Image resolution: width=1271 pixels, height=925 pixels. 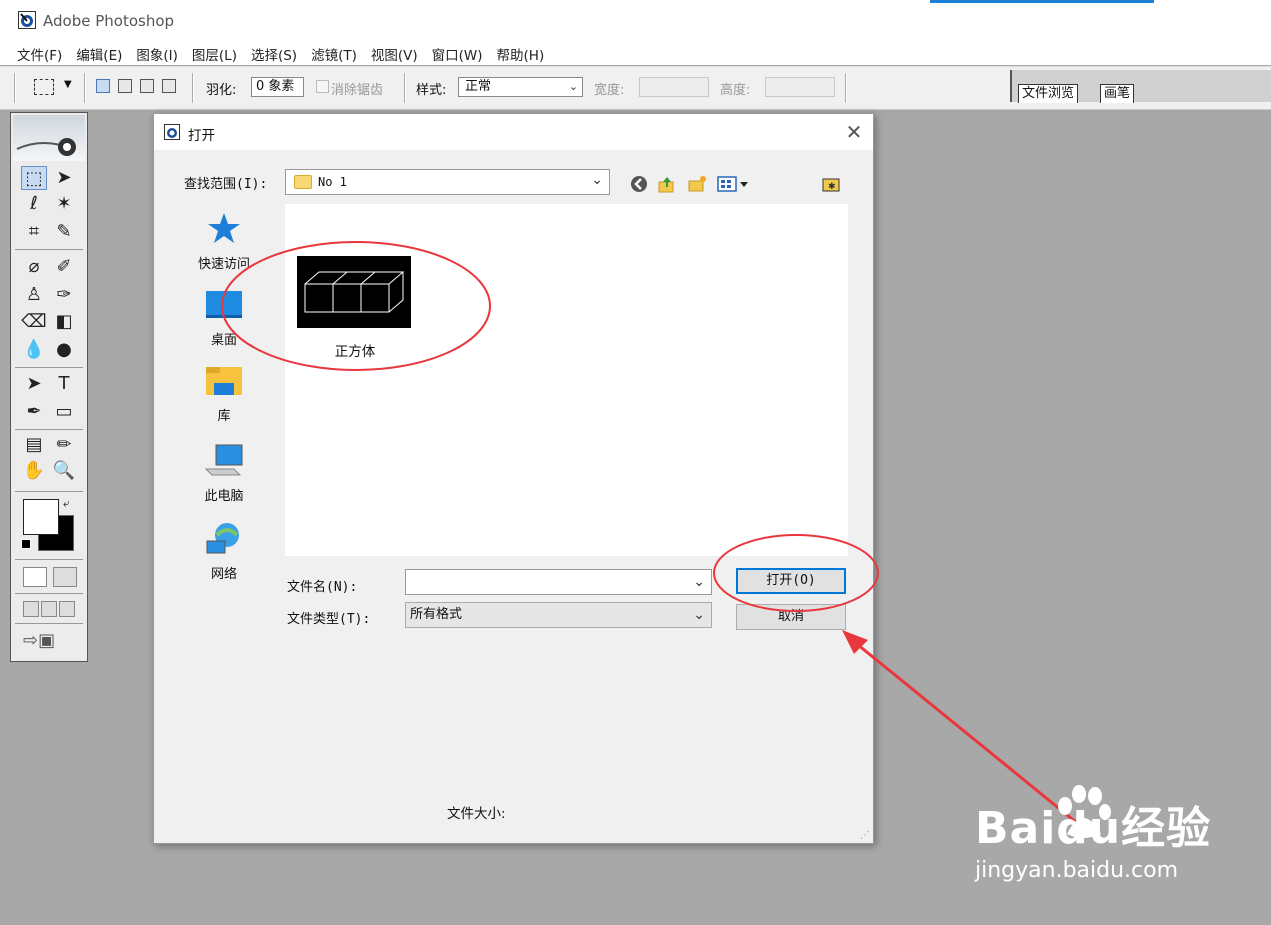 I want to click on up-folder-icon, so click(x=667, y=184).